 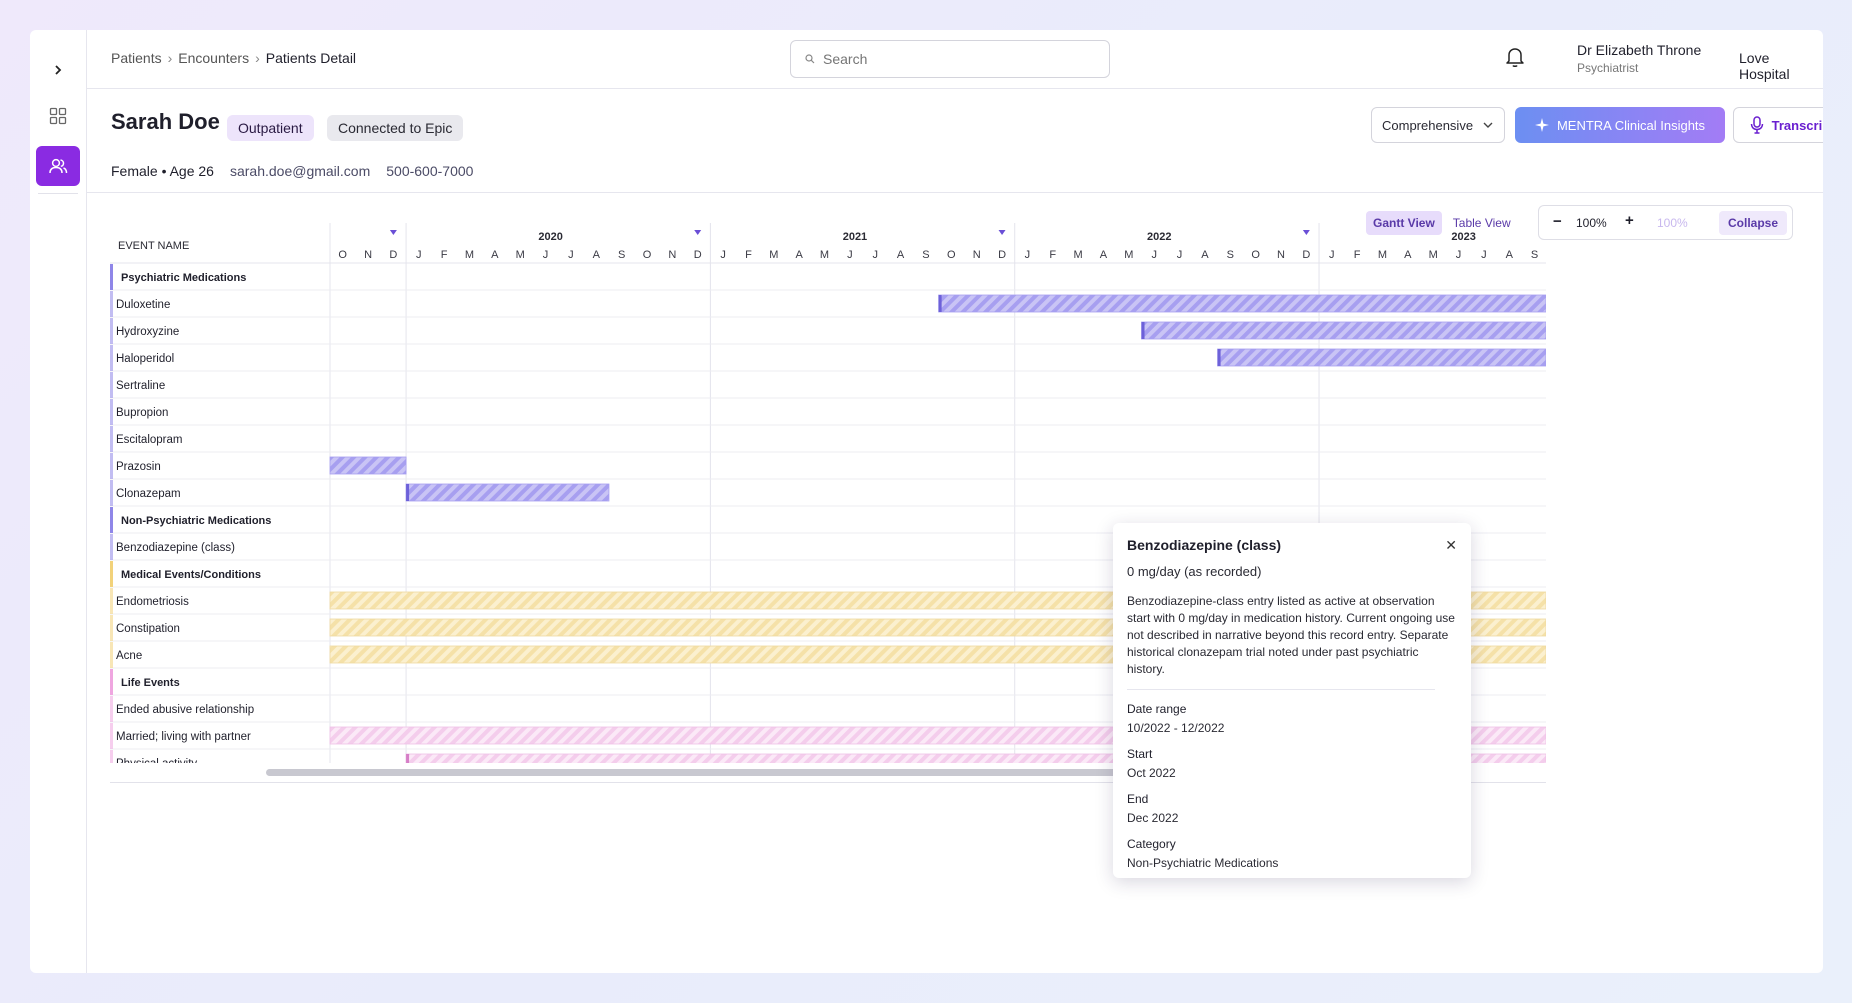 What do you see at coordinates (1753, 223) in the screenshot?
I see `collapse-button: Collapse` at bounding box center [1753, 223].